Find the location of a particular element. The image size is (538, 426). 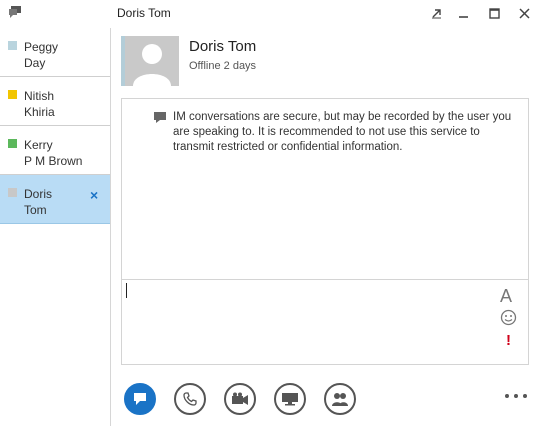

conversation-tab-nitish-khiria: Nitish Khiria is located at coordinates (55, 101).